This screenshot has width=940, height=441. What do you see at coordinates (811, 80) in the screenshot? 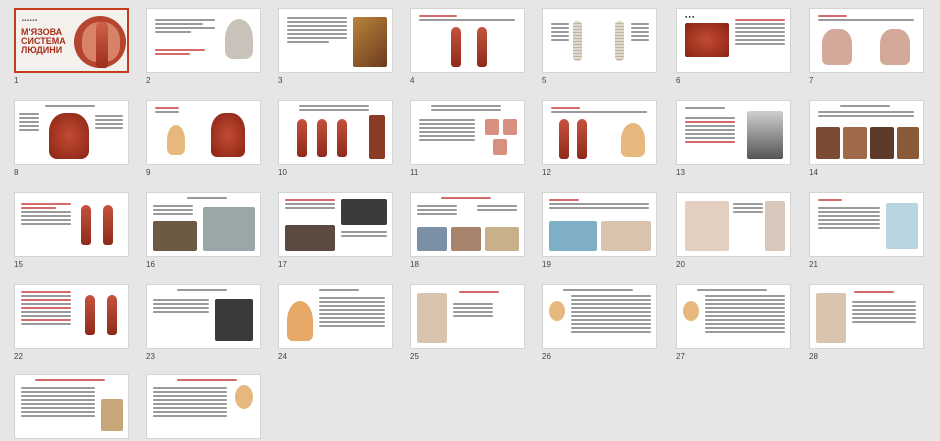
I see `slide-number: 7` at bounding box center [811, 80].